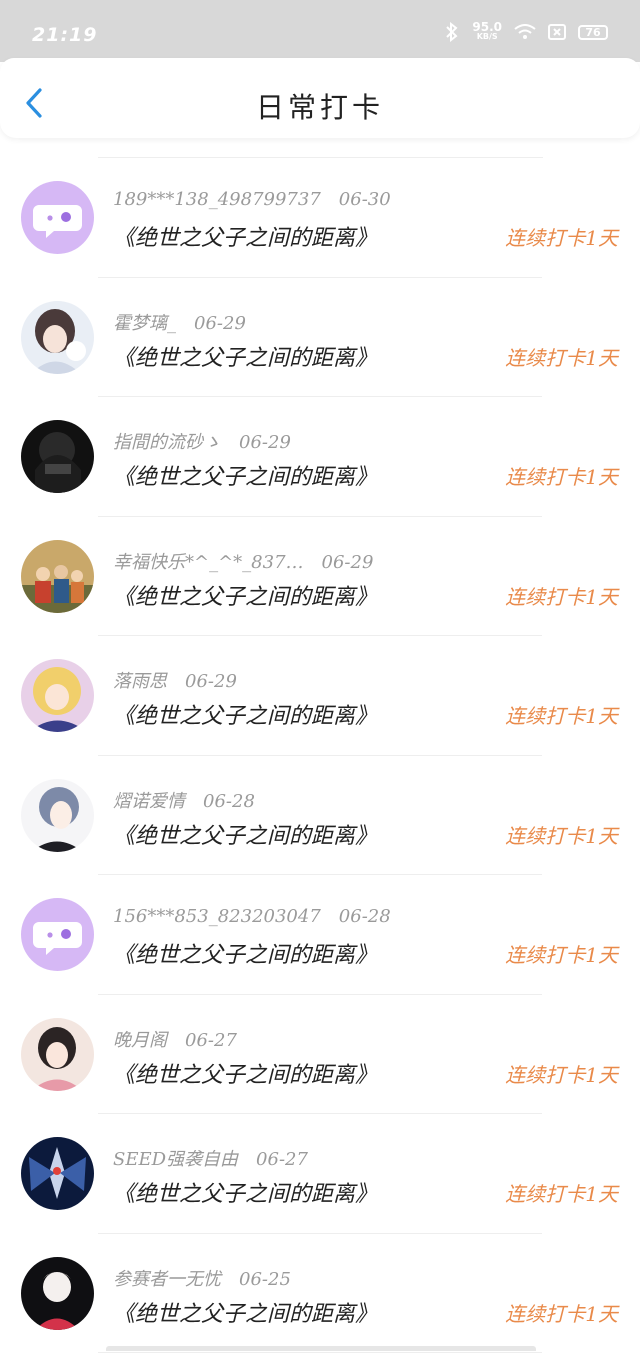  I want to click on row-meta: 参赛者一无忧 06-25, so click(202, 1278).